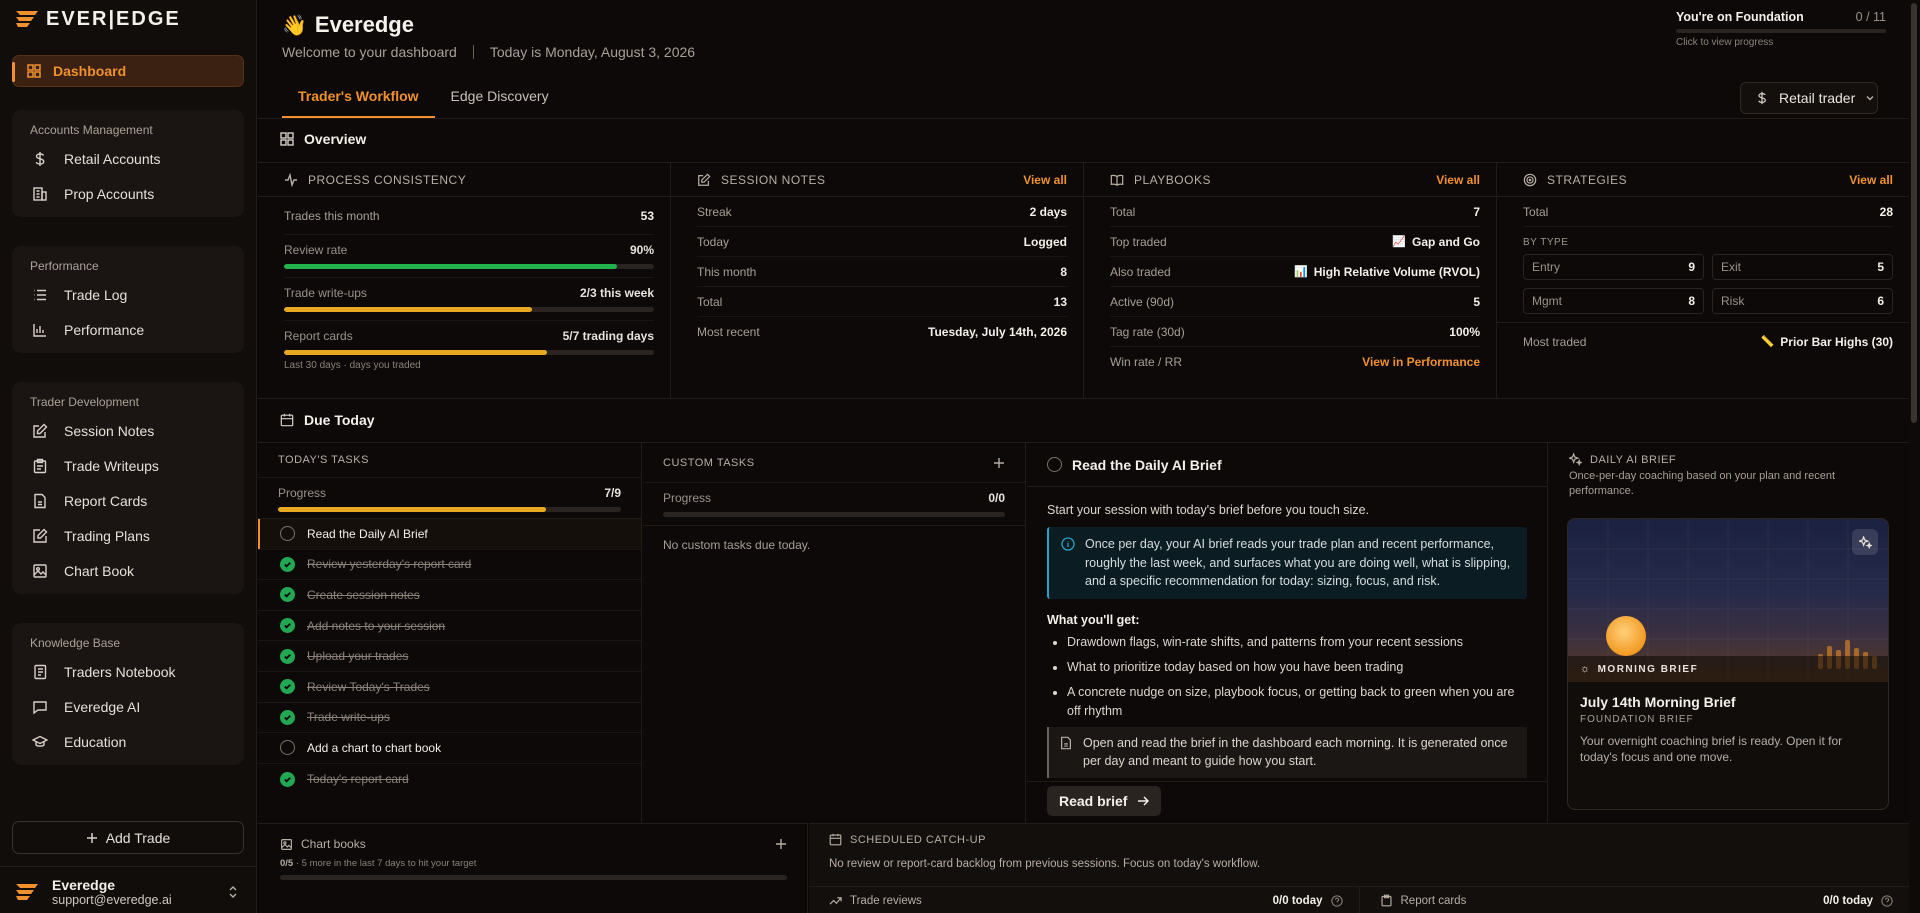 This screenshot has width=1920, height=913. What do you see at coordinates (128, 535) in the screenshot?
I see `sidebar-item-trading-plans: Trading Plans` at bounding box center [128, 535].